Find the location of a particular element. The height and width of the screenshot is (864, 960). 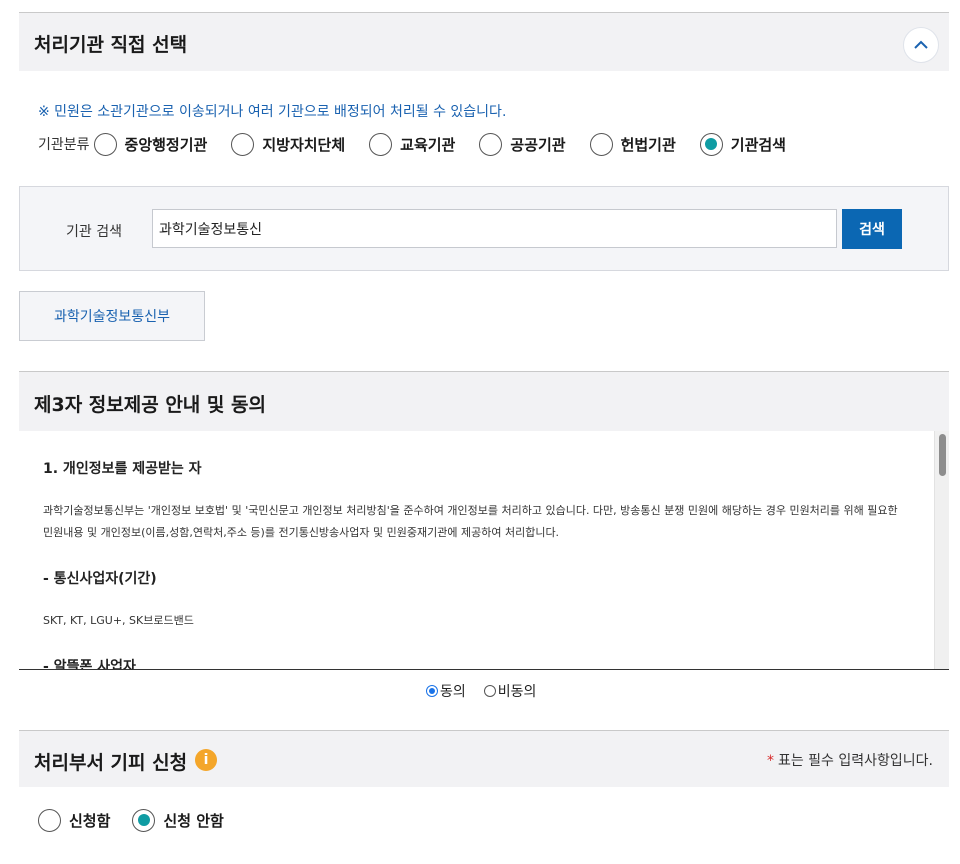

collapse-button is located at coordinates (921, 45).